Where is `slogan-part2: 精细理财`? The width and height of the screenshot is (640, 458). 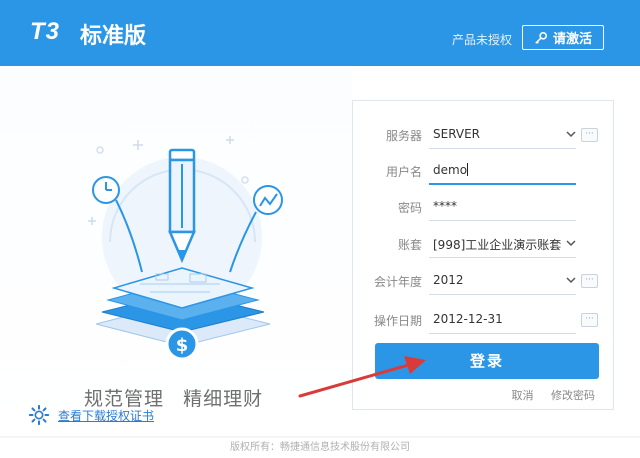 slogan-part2: 精细理财 is located at coordinates (223, 399).